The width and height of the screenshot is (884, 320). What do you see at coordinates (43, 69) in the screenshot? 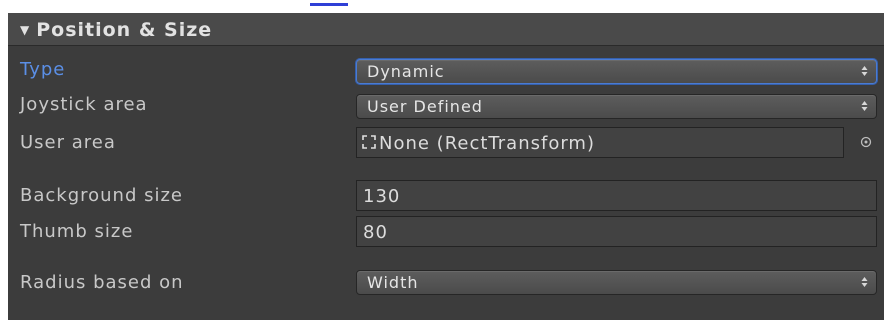
I see `type-label: Type` at bounding box center [43, 69].